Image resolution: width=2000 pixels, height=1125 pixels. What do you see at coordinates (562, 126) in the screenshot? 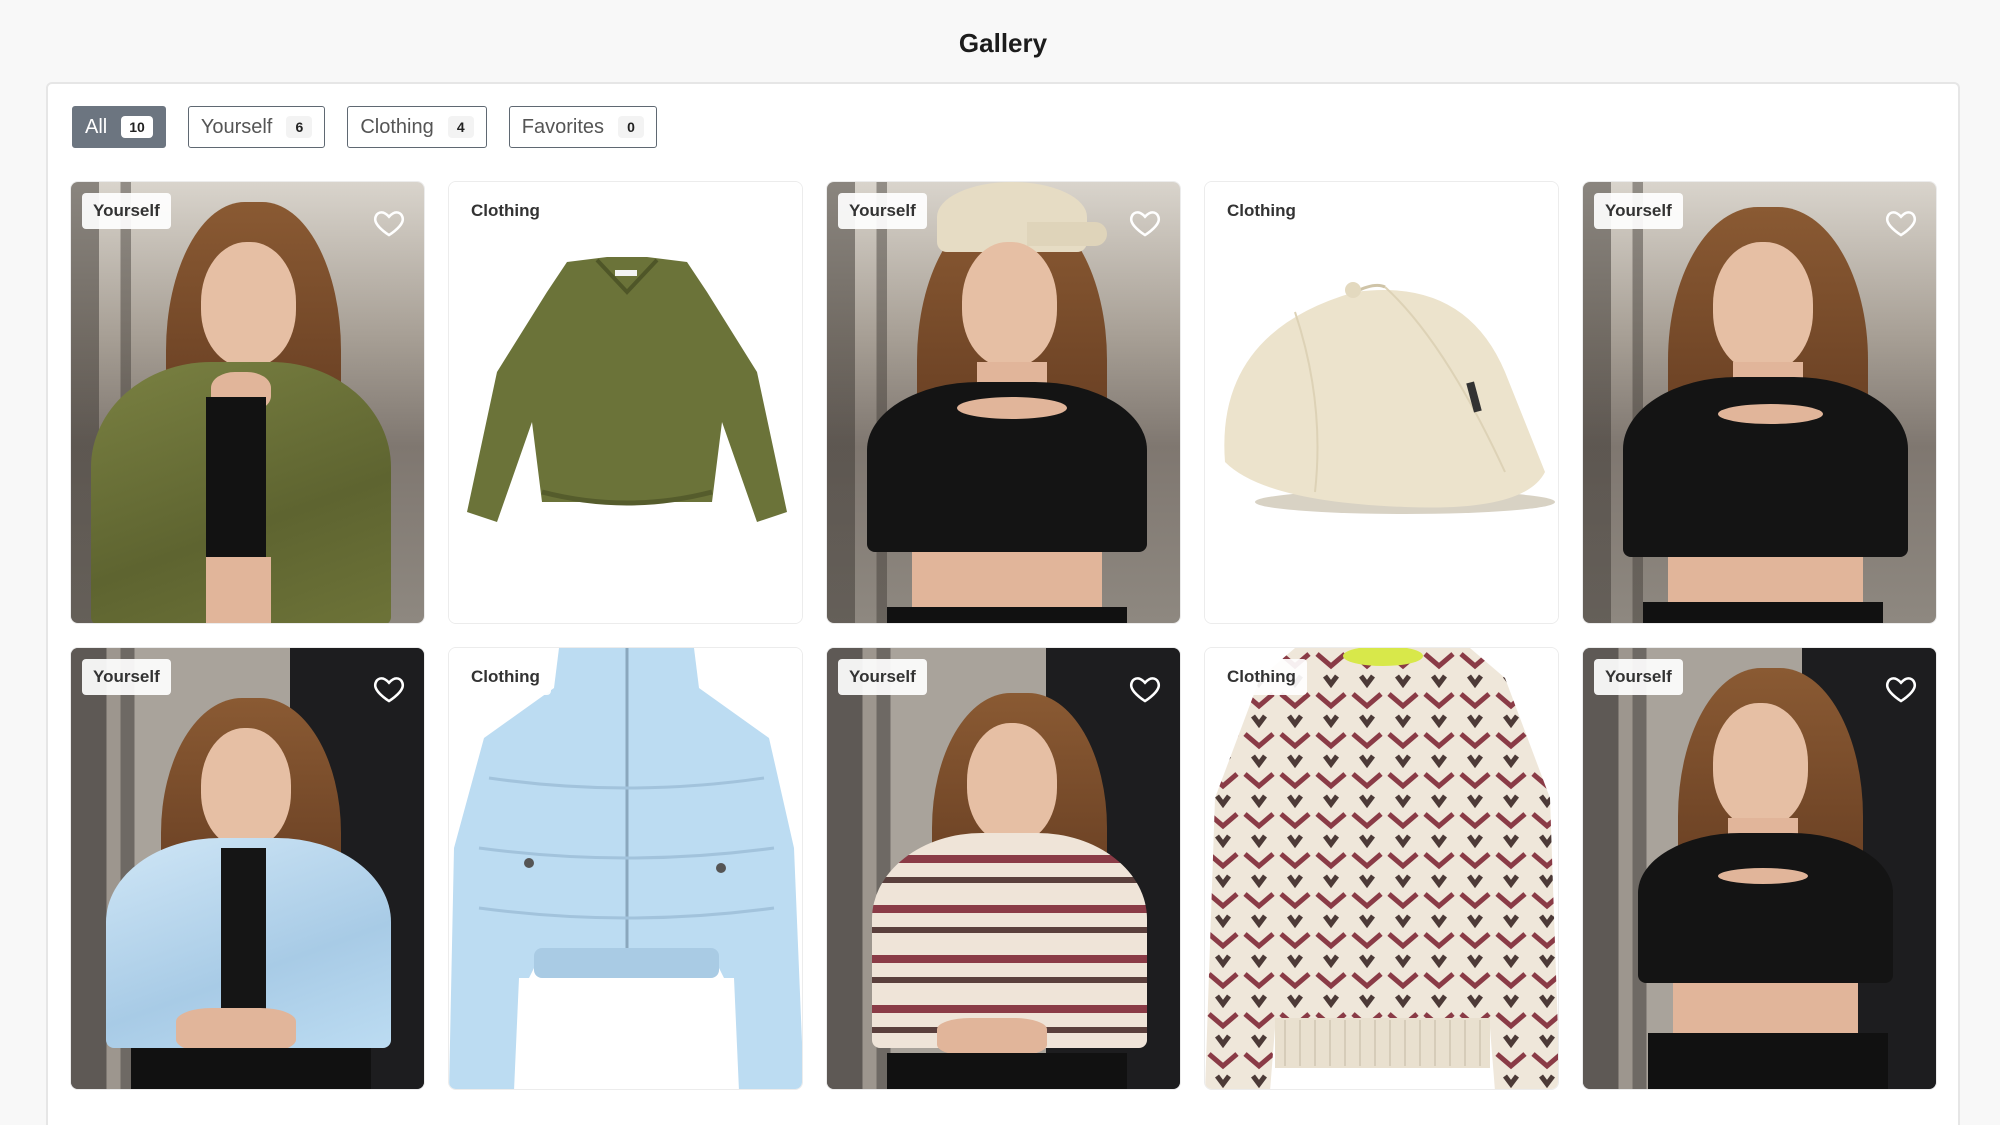
I see `filter-label: Favorites` at bounding box center [562, 126].